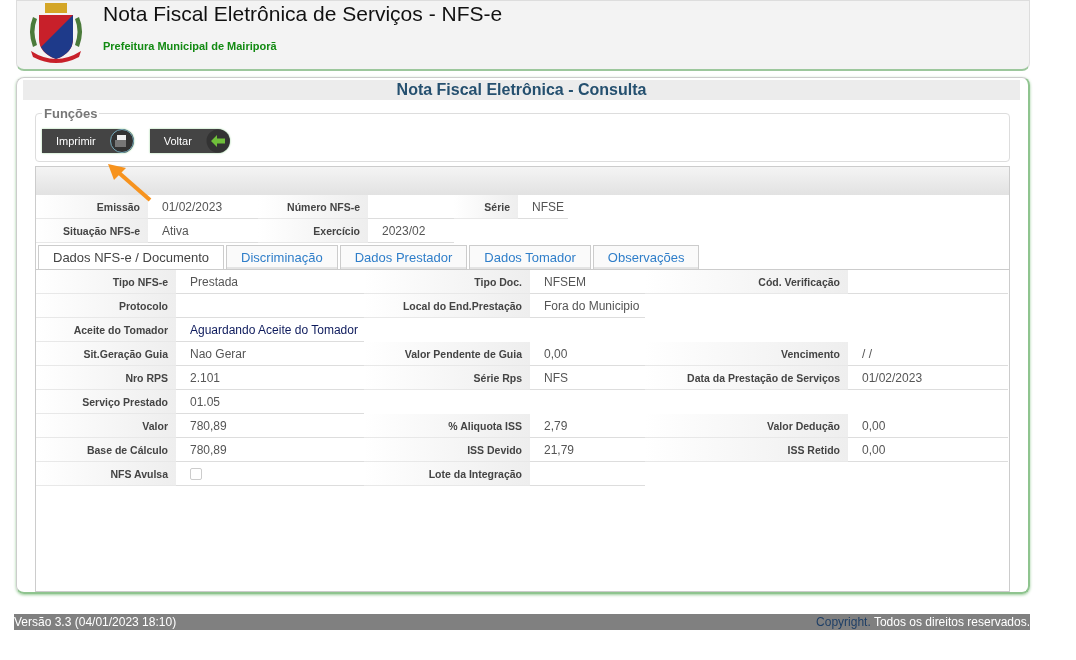 The width and height of the screenshot is (1076, 660). What do you see at coordinates (923, 622) in the screenshot?
I see `copyright-text: Copyright. Todos os direitos reservados.` at bounding box center [923, 622].